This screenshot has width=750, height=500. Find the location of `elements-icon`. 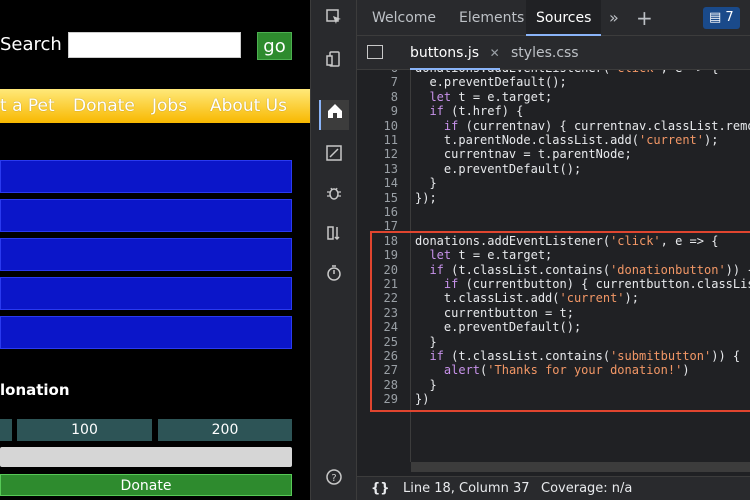

elements-icon is located at coordinates (334, 157).